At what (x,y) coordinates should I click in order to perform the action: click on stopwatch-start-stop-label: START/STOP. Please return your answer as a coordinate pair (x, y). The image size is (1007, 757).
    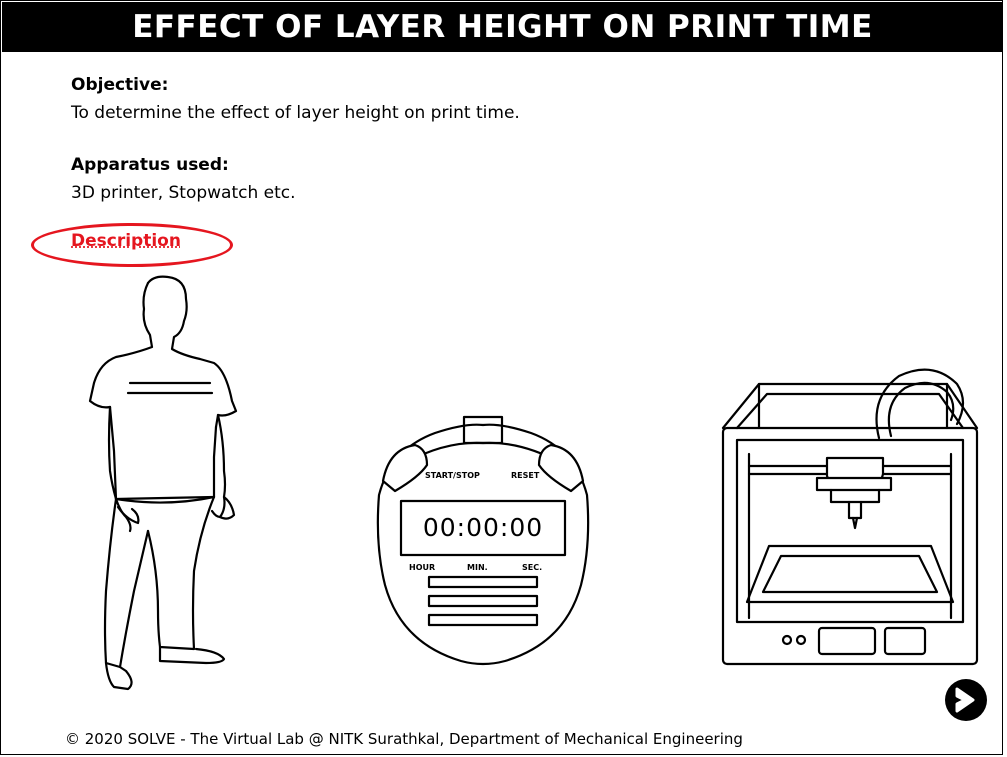
    Looking at the image, I should click on (452, 475).